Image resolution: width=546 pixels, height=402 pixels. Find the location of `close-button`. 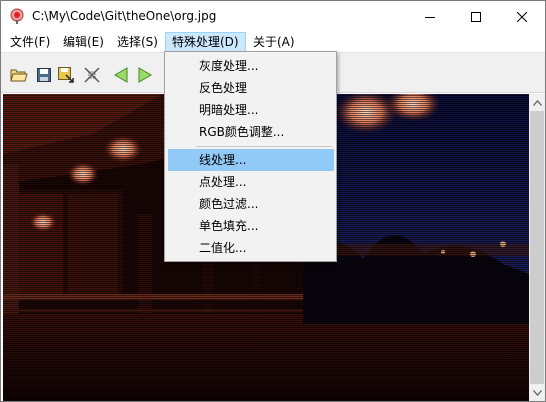

close-button is located at coordinates (522, 16).